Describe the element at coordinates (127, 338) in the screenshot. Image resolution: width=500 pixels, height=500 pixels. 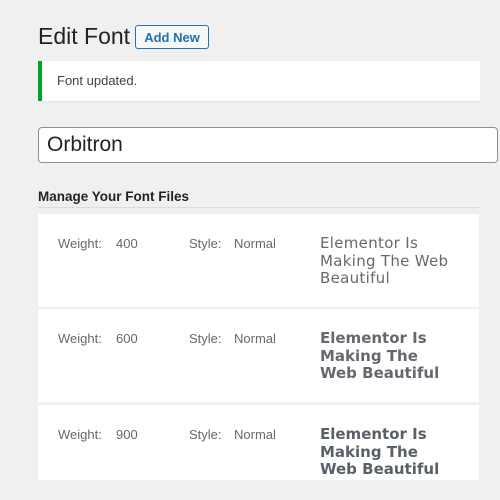
I see `weight-value: 600` at that location.